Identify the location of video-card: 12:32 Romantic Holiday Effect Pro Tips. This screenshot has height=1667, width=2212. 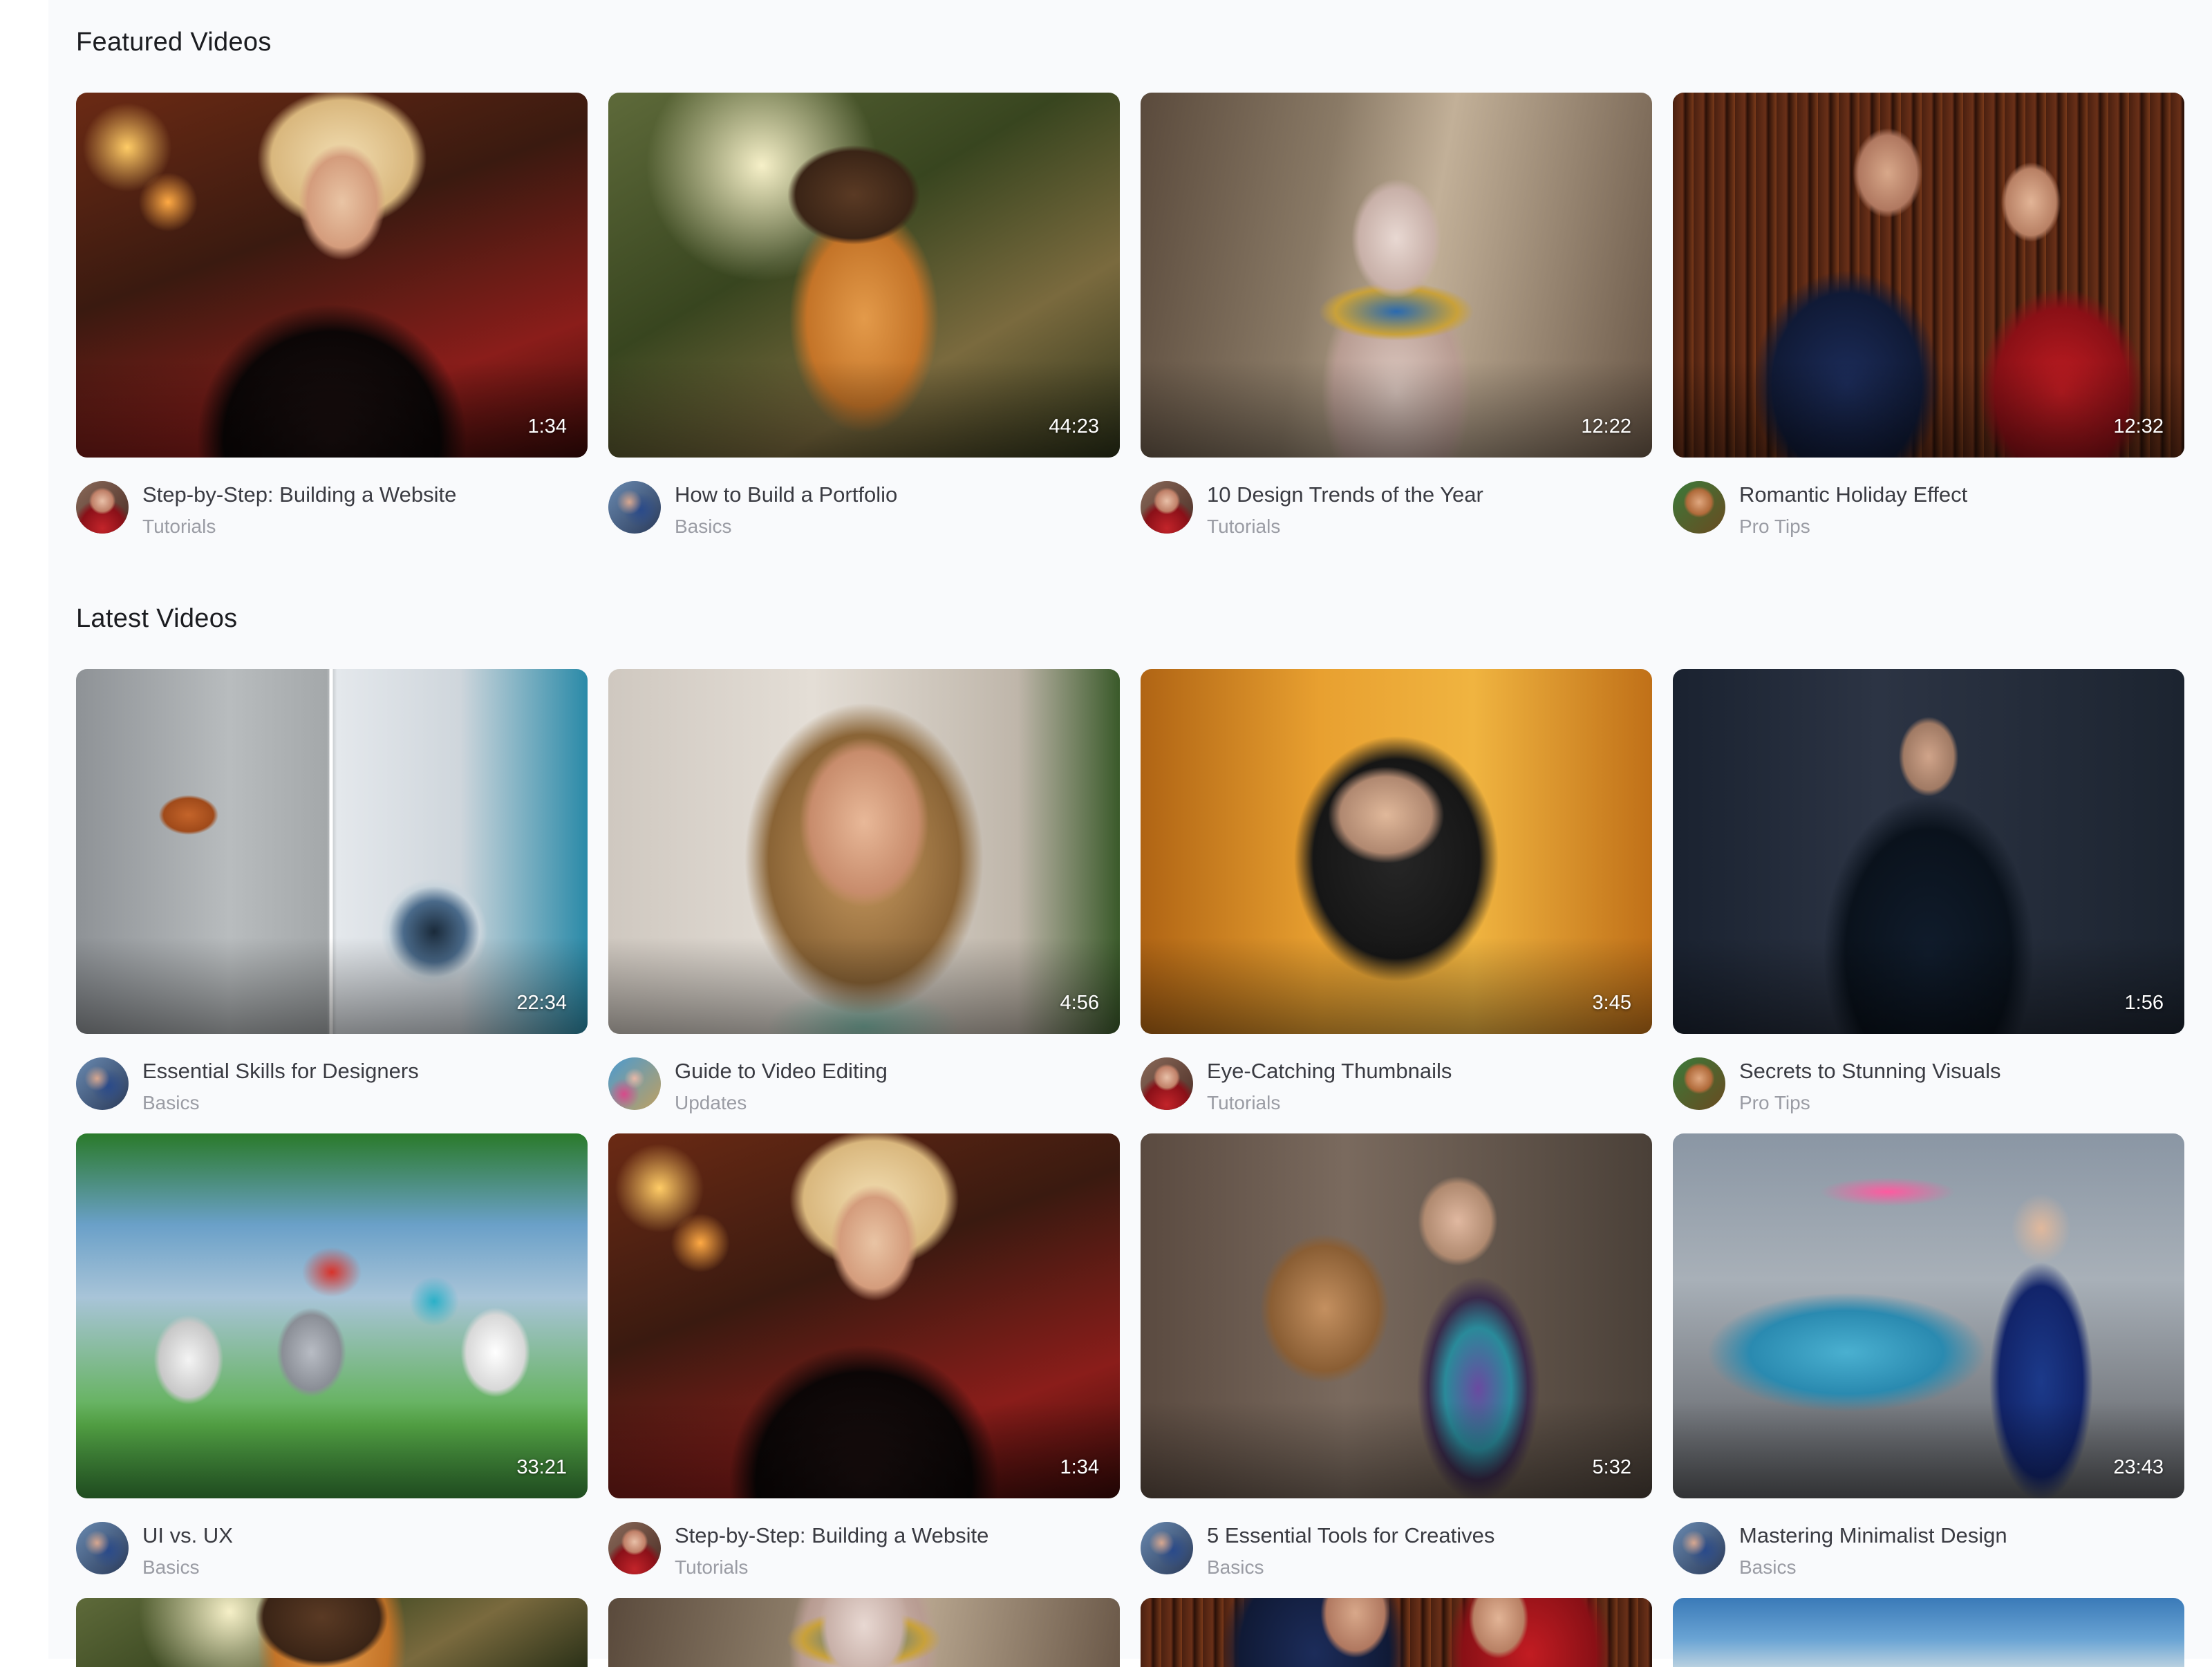
(1928, 315).